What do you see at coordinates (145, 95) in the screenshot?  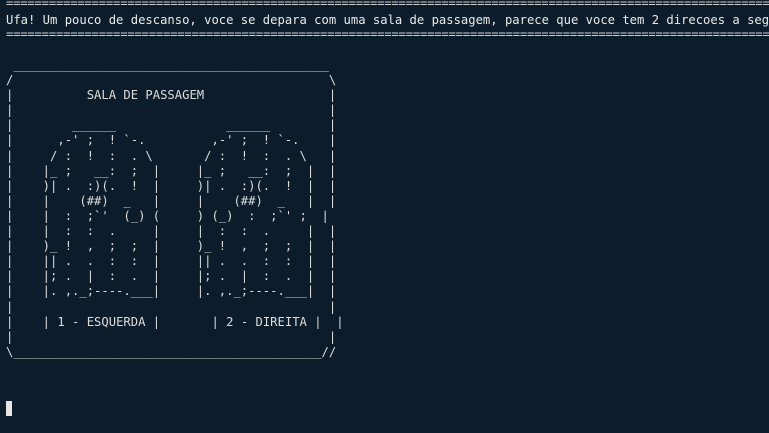 I see `room-title: SALA DE PASSAGEM` at bounding box center [145, 95].